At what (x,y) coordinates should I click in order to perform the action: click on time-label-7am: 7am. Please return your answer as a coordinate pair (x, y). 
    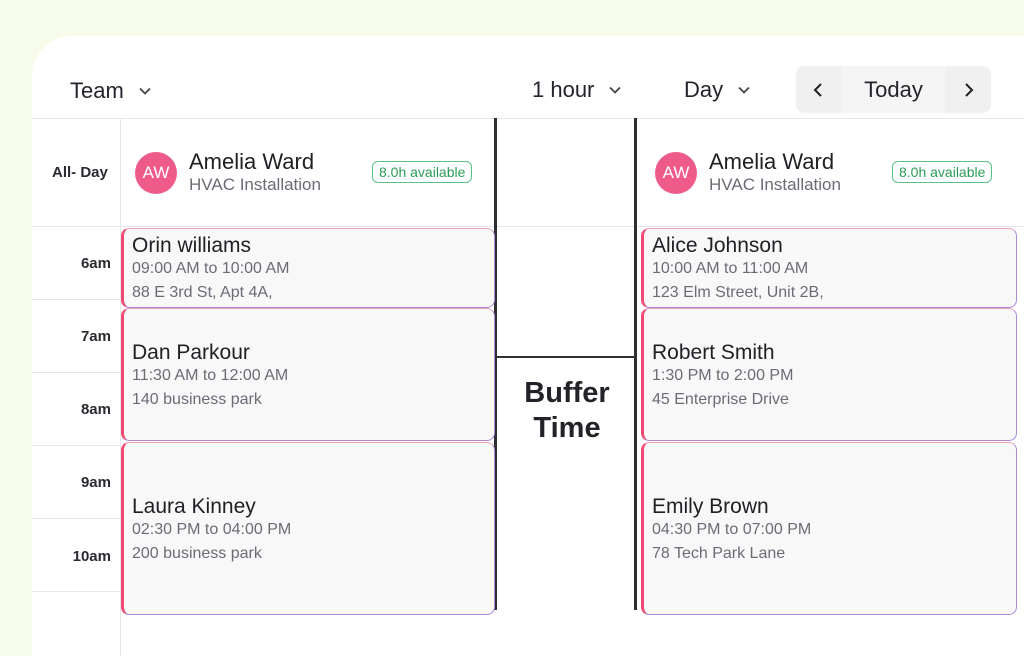
    Looking at the image, I should click on (95, 336).